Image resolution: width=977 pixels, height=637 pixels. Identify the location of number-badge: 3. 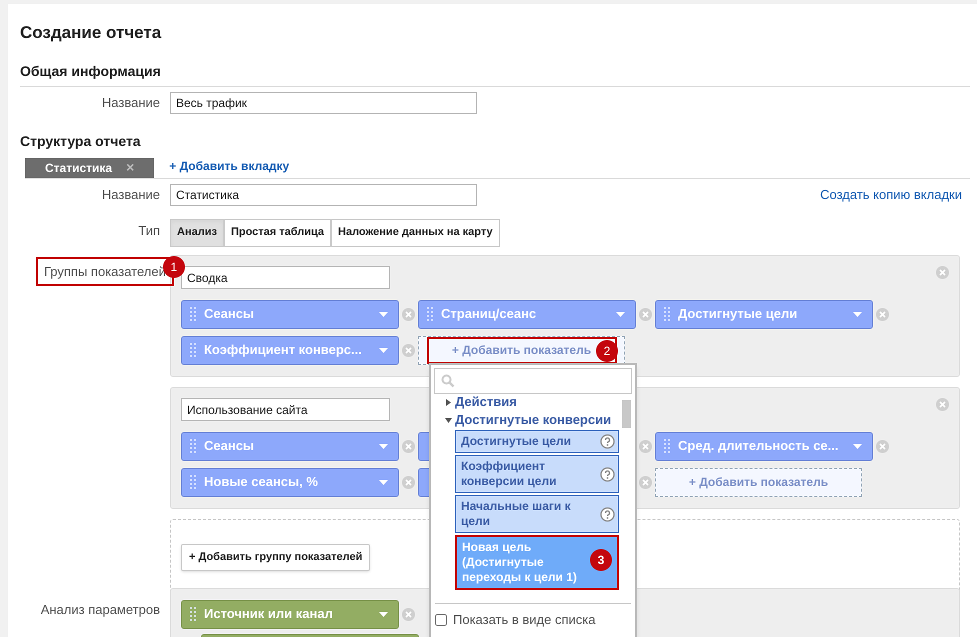
(601, 560).